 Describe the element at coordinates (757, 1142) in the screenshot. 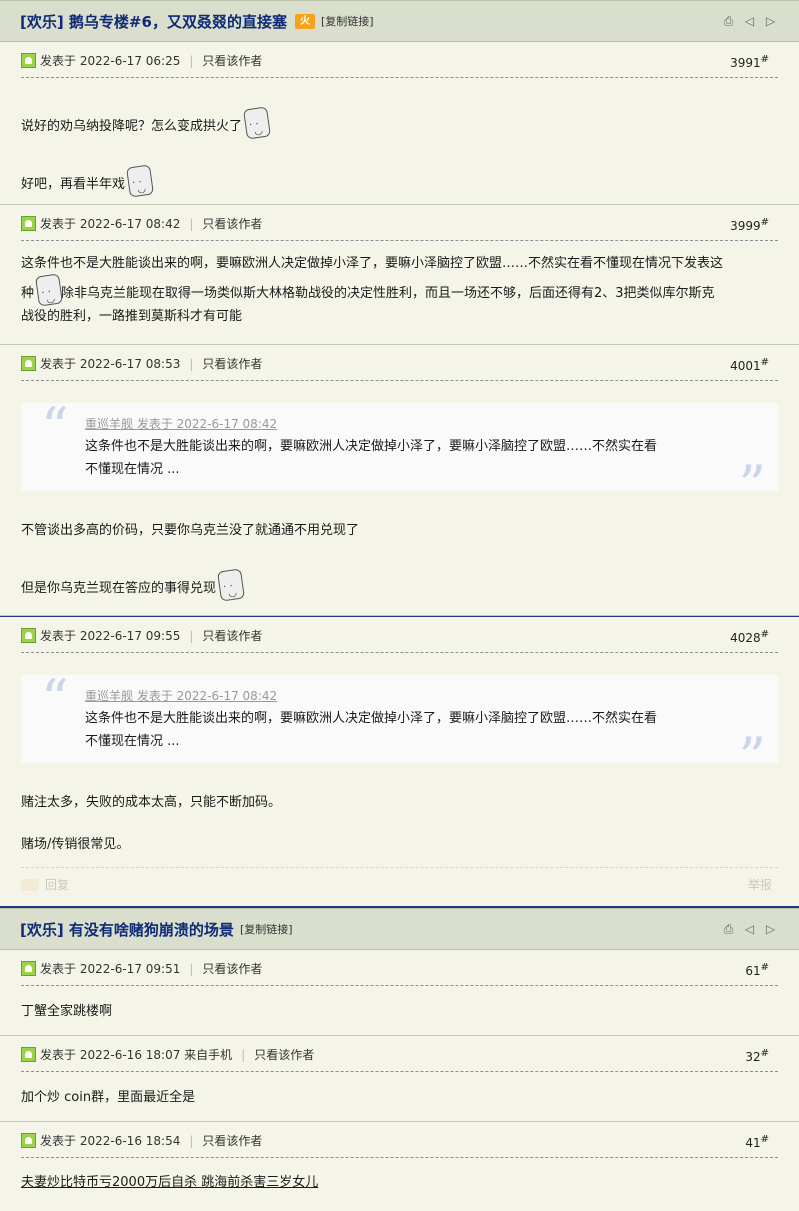

I see `floor-number: 41#` at that location.